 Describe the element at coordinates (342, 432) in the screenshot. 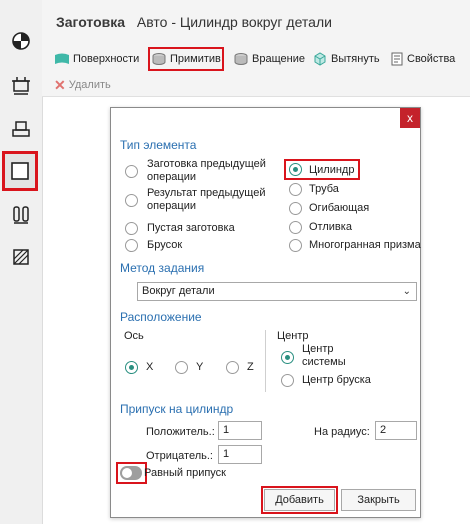

I see `radius-allowance-label: На радиус:` at that location.